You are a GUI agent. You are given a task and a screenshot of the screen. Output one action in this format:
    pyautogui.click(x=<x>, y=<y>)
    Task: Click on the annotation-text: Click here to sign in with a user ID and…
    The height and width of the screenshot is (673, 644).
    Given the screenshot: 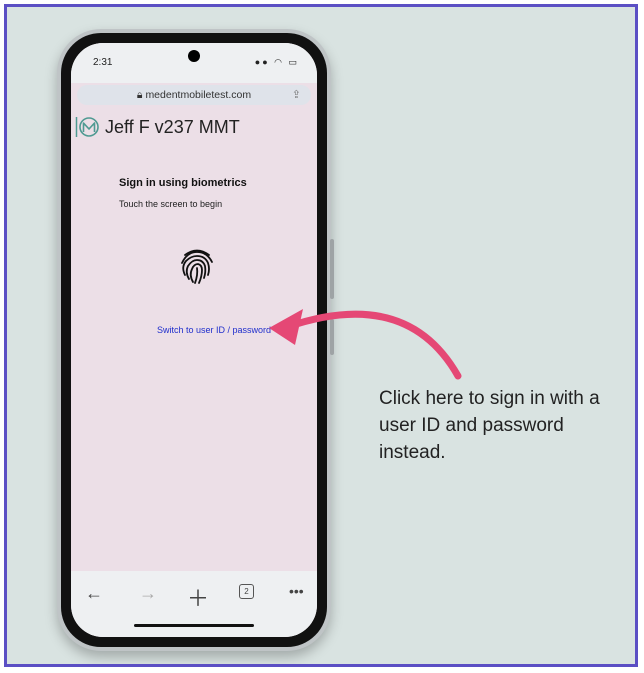 What is the action you would take?
    pyautogui.click(x=489, y=425)
    